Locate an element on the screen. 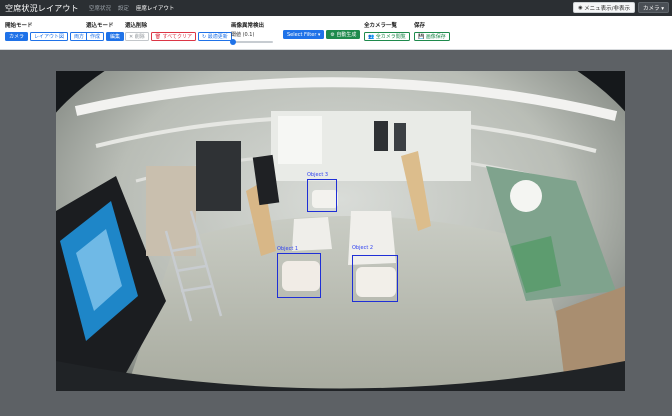  save-icon: 💾 is located at coordinates (421, 36).